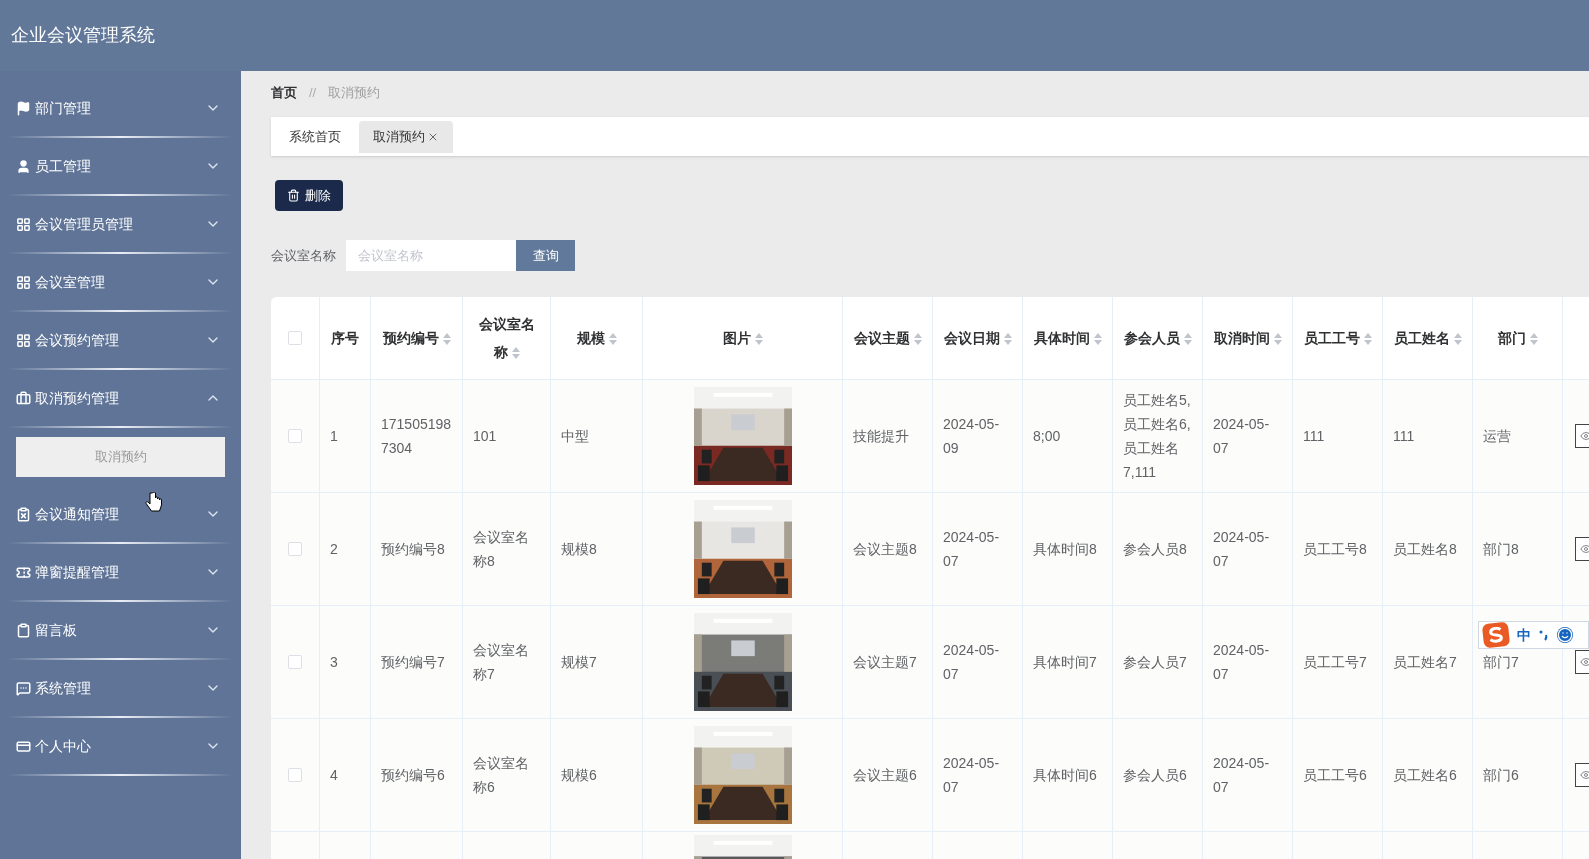  What do you see at coordinates (972, 436) in the screenshot?
I see `table-cell-text: 2024-05-09` at bounding box center [972, 436].